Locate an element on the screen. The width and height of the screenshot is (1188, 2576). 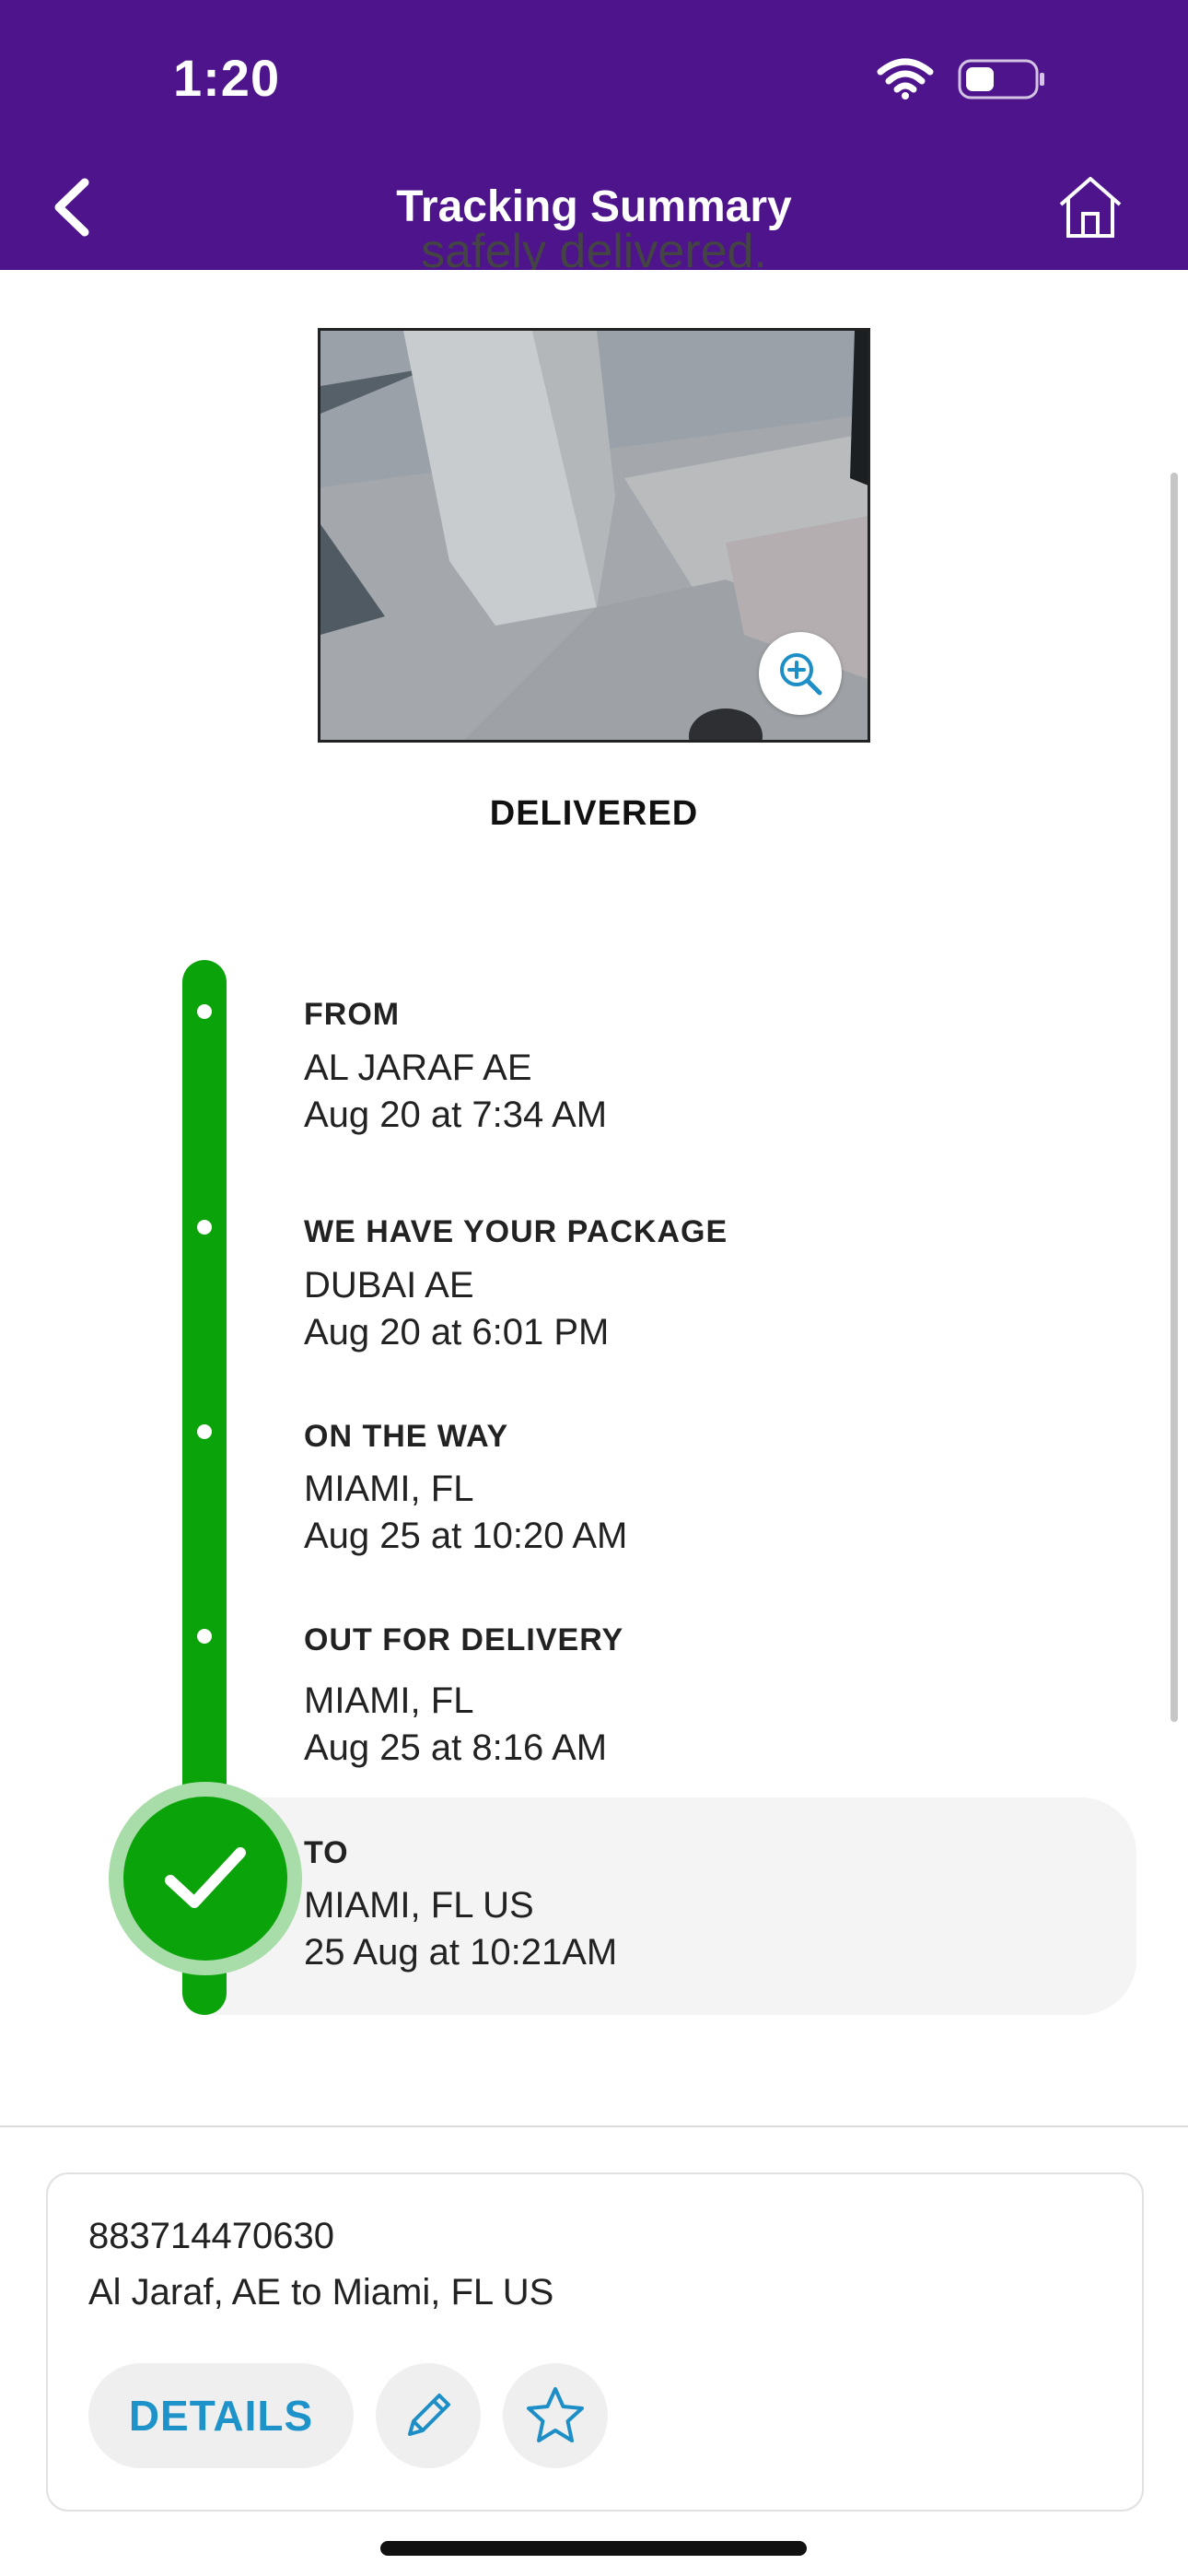
zoom-photo-button is located at coordinates (800, 673).